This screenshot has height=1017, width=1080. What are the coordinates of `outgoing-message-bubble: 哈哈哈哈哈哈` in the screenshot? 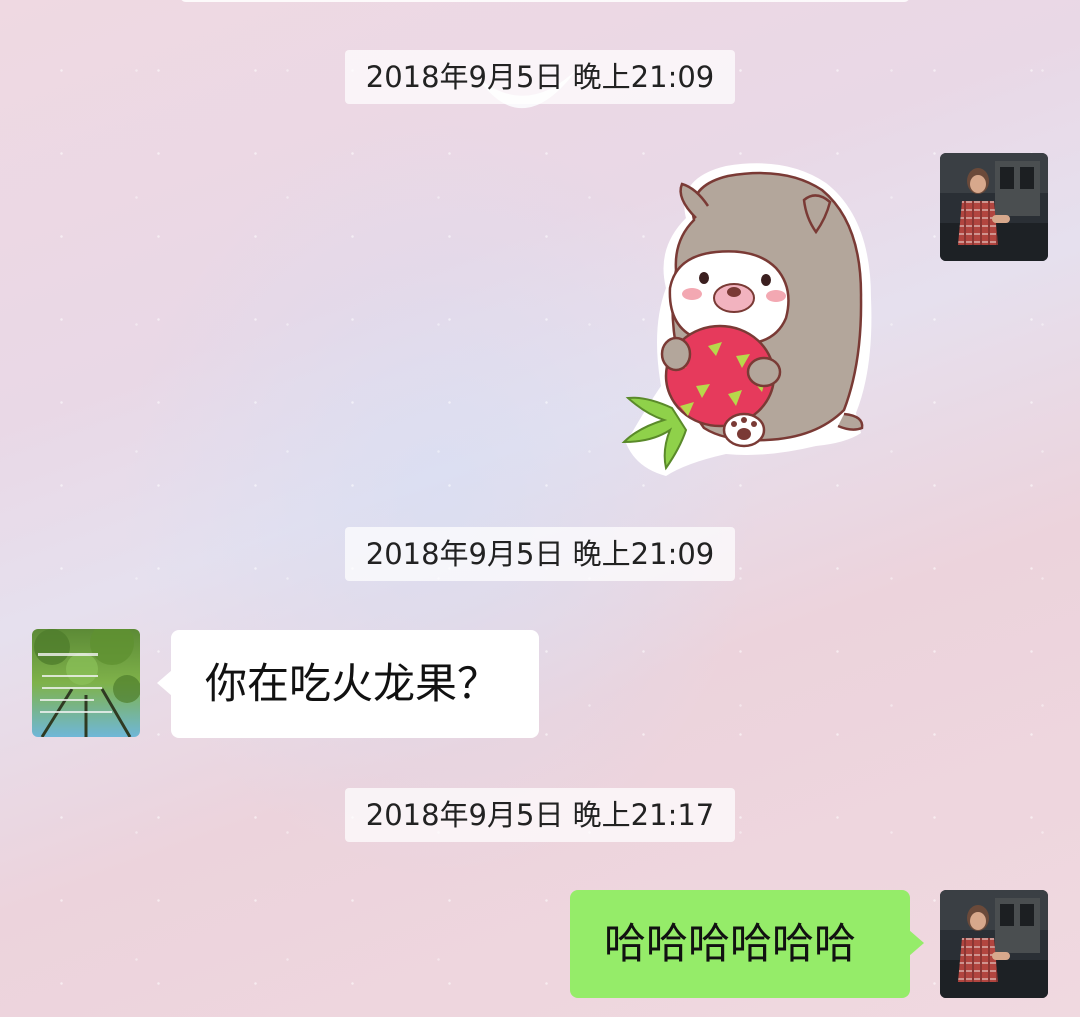 It's located at (747, 944).